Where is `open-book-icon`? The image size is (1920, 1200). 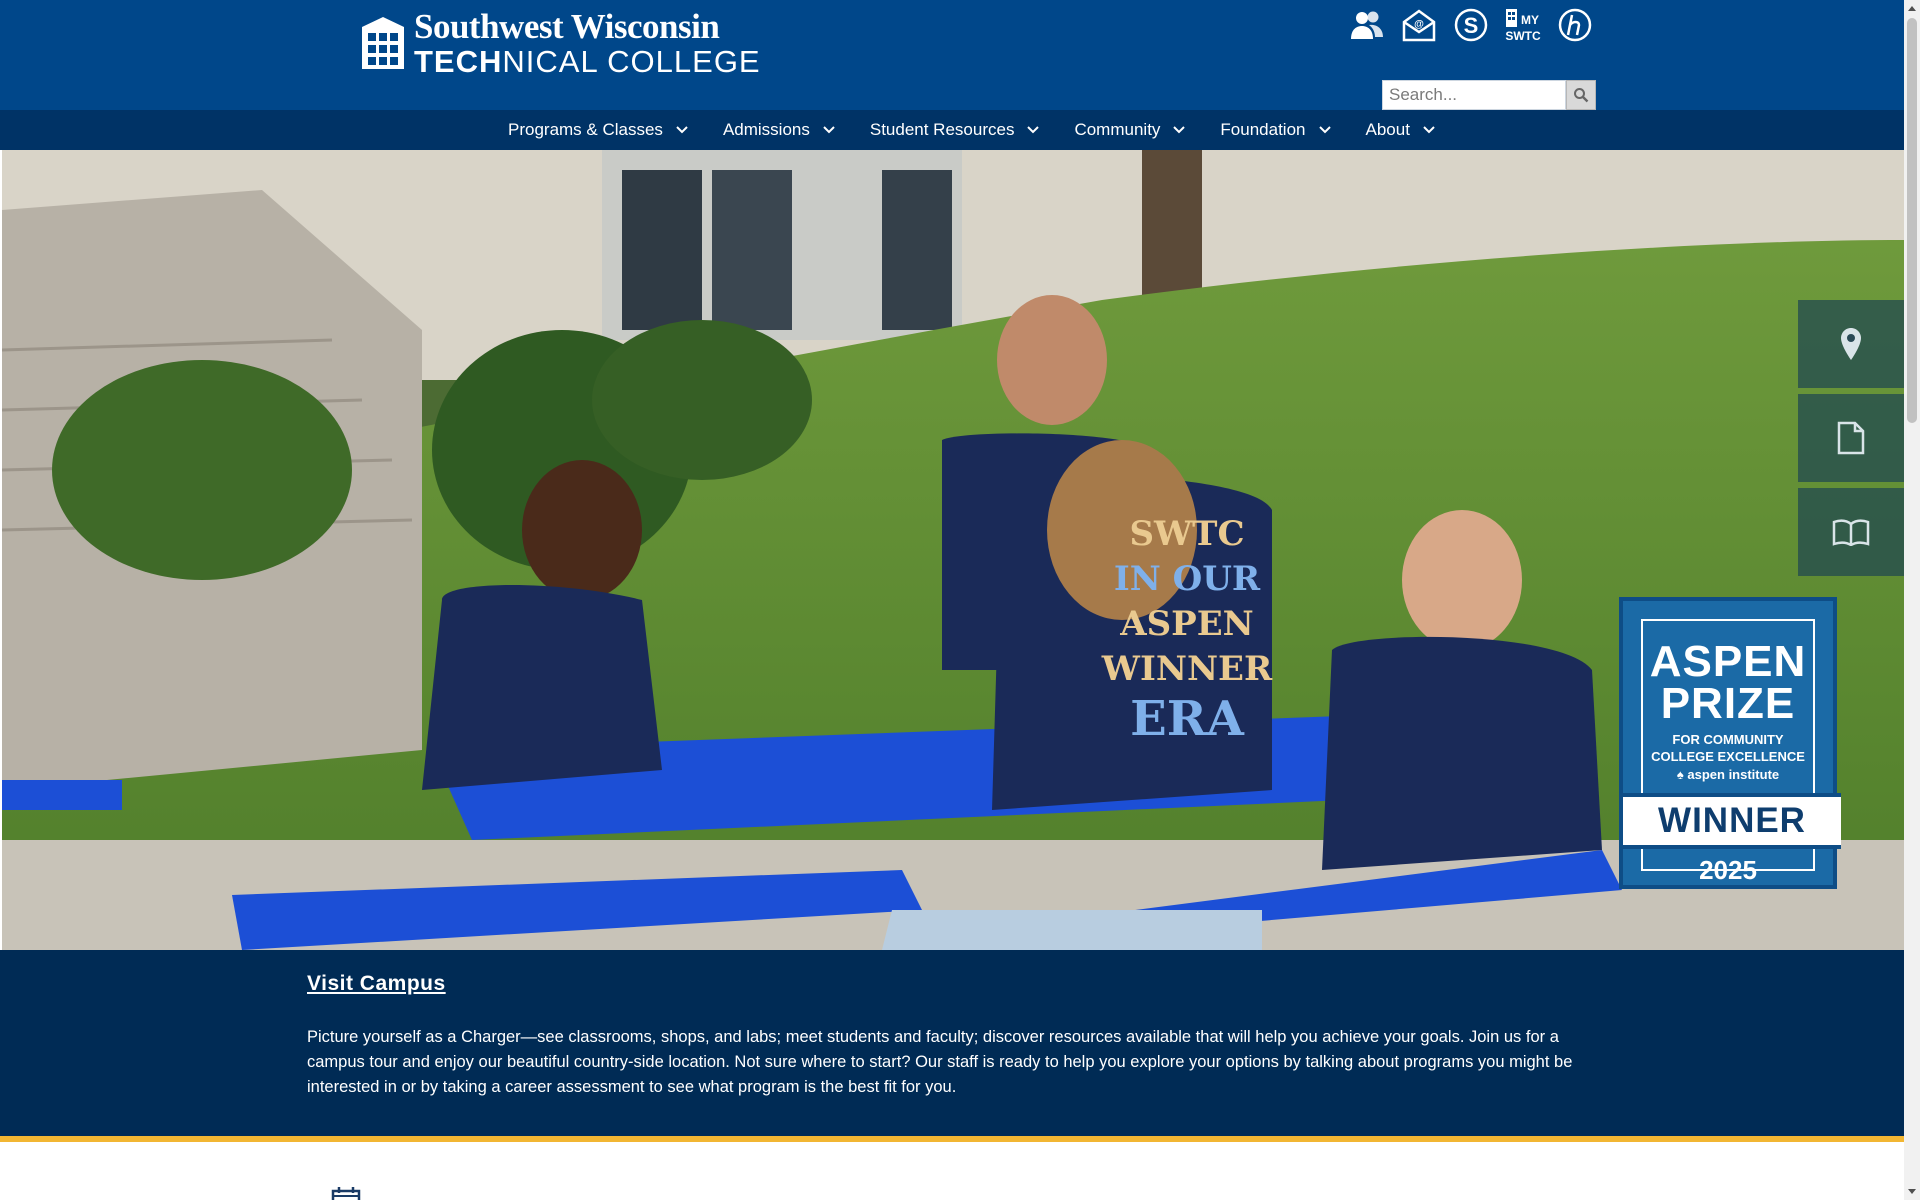 open-book-icon is located at coordinates (1851, 532).